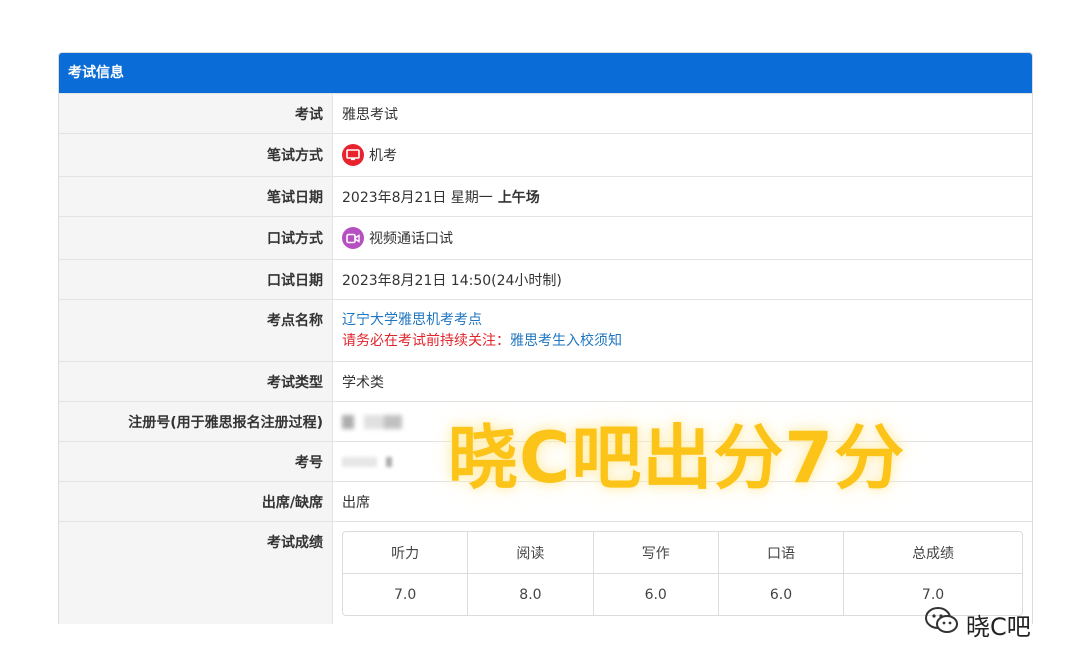 The height and width of the screenshot is (671, 1080). What do you see at coordinates (196, 573) in the screenshot?
I see `row-label: 考试成绩` at bounding box center [196, 573].